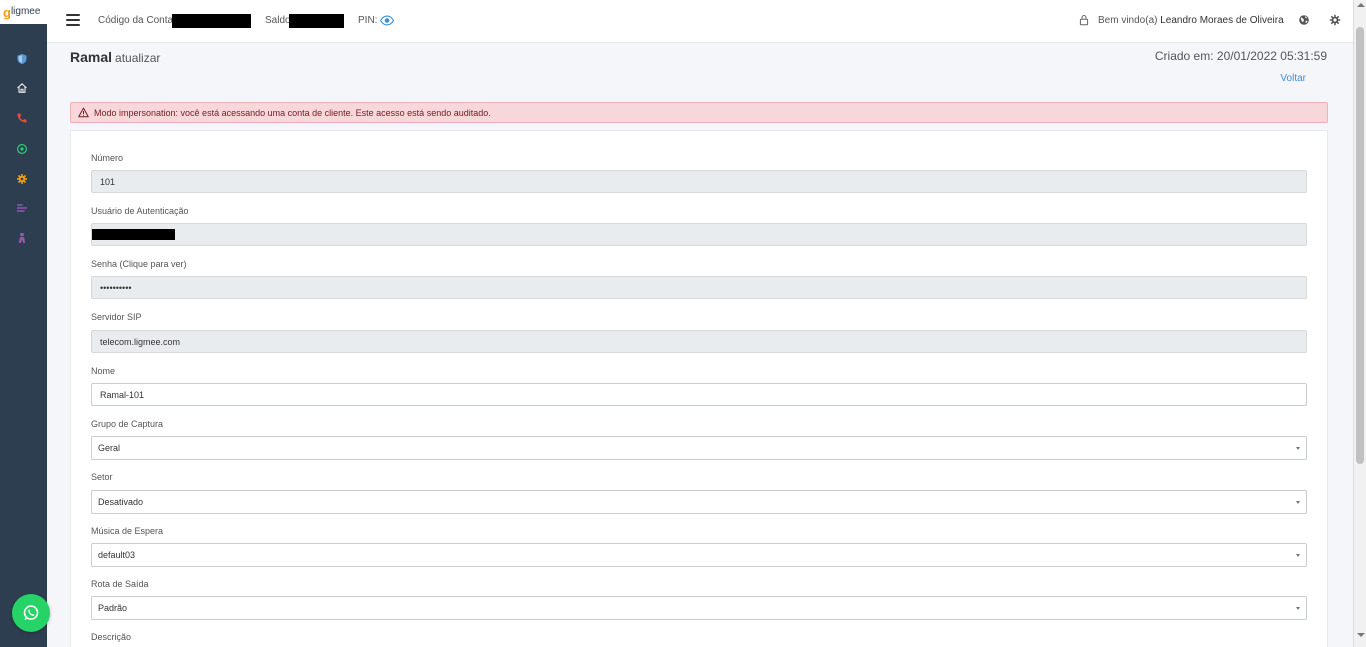 The height and width of the screenshot is (647, 1366). I want to click on page-title: Ramal atualizar, so click(115, 57).